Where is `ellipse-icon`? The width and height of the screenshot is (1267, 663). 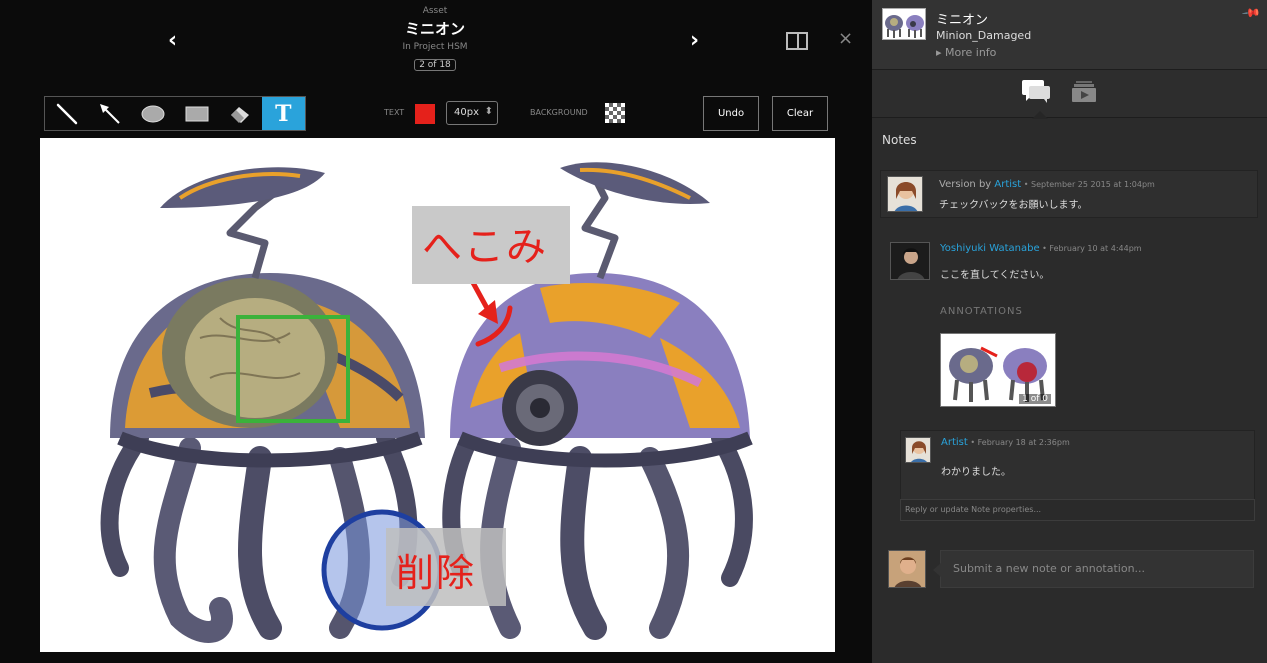
ellipse-icon is located at coordinates (153, 113).